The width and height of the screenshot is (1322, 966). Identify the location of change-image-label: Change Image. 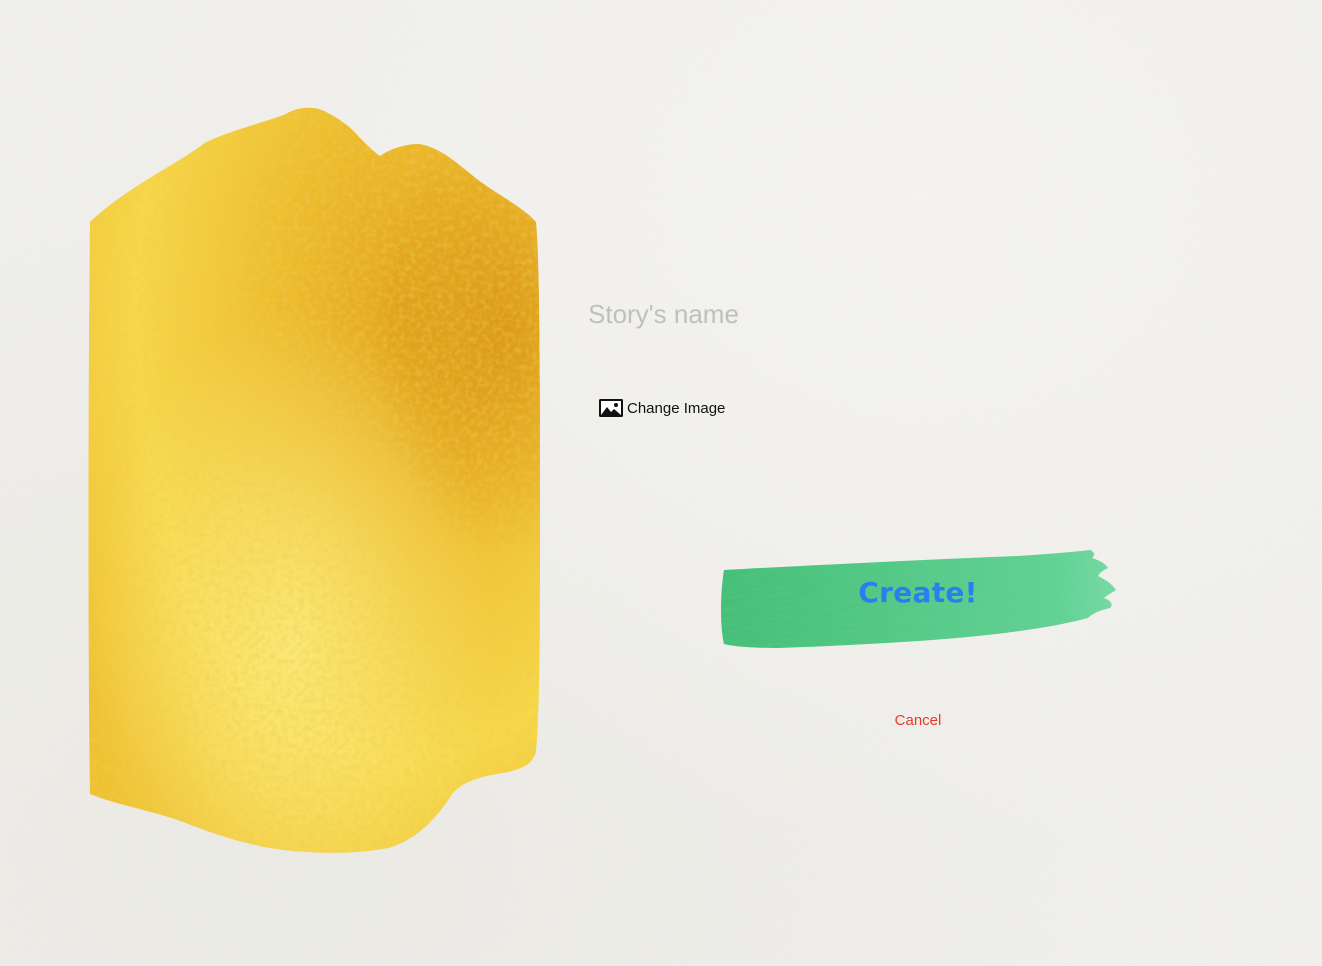
(676, 408).